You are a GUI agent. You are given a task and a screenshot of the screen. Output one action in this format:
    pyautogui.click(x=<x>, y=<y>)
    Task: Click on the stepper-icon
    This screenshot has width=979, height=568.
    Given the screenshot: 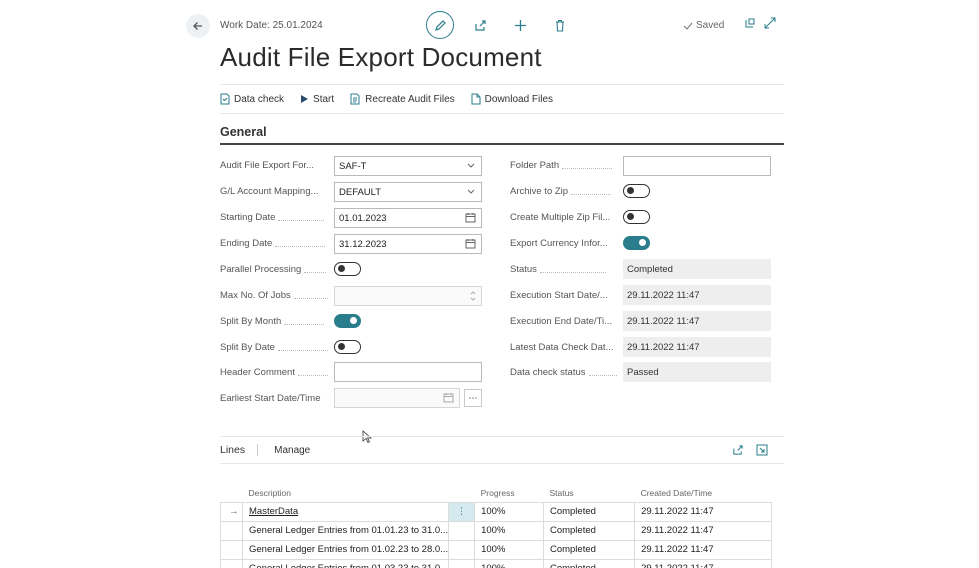 What is the action you would take?
    pyautogui.click(x=473, y=296)
    